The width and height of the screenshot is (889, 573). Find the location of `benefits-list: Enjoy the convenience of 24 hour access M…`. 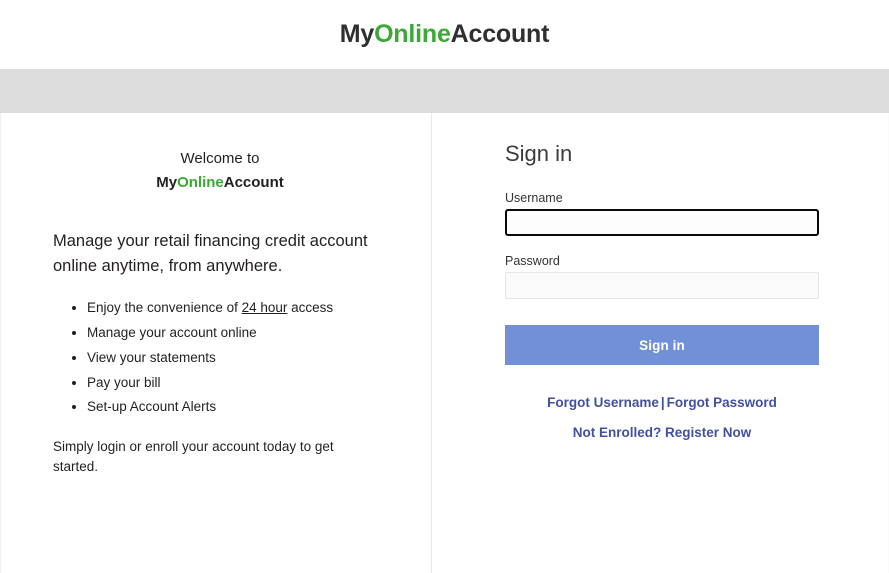

benefits-list: Enjoy the convenience of 24 hour access M… is located at coordinates (204, 357).